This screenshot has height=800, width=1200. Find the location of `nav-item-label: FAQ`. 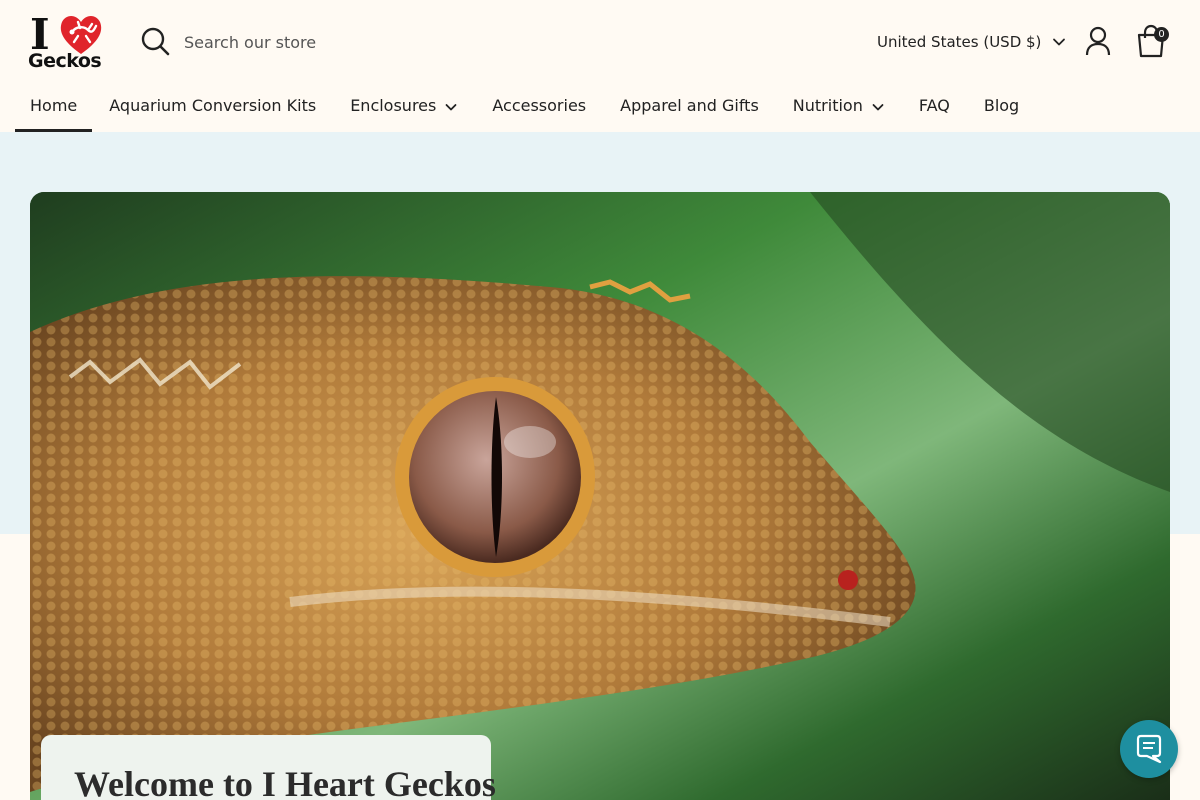

nav-item-label: FAQ is located at coordinates (934, 105).